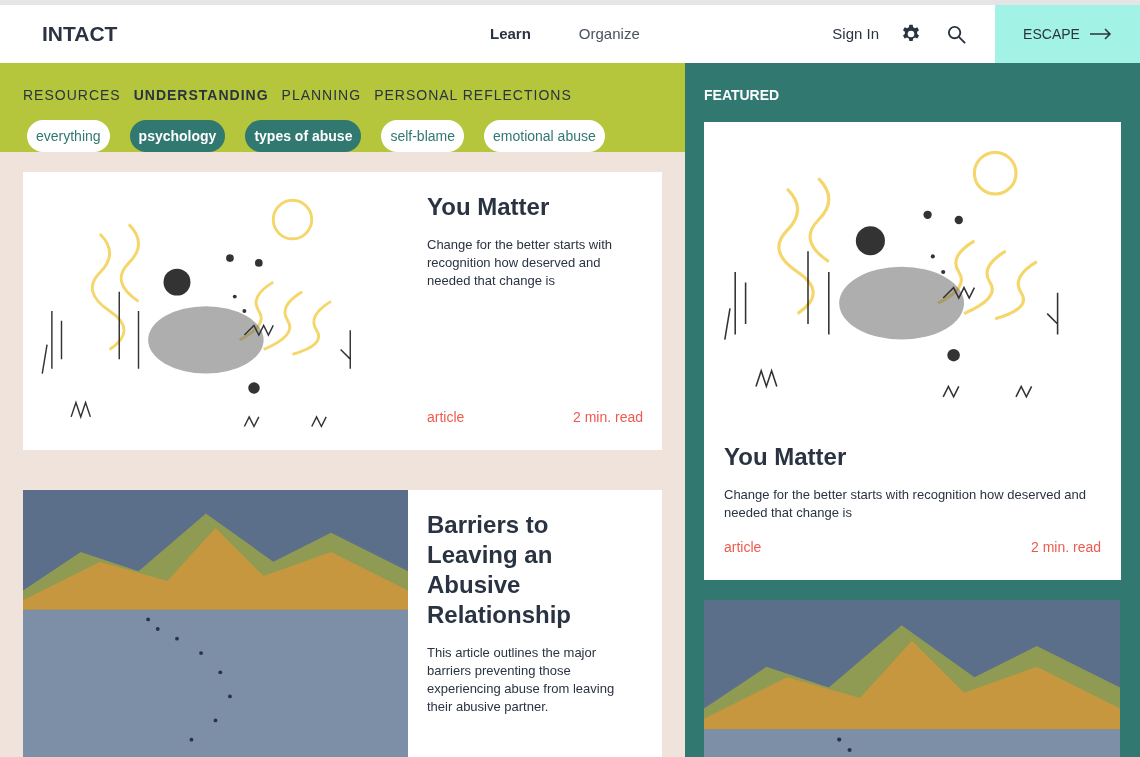 Image resolution: width=1140 pixels, height=757 pixels. Describe the element at coordinates (1100, 34) in the screenshot. I see `arrow-right-icon` at that location.